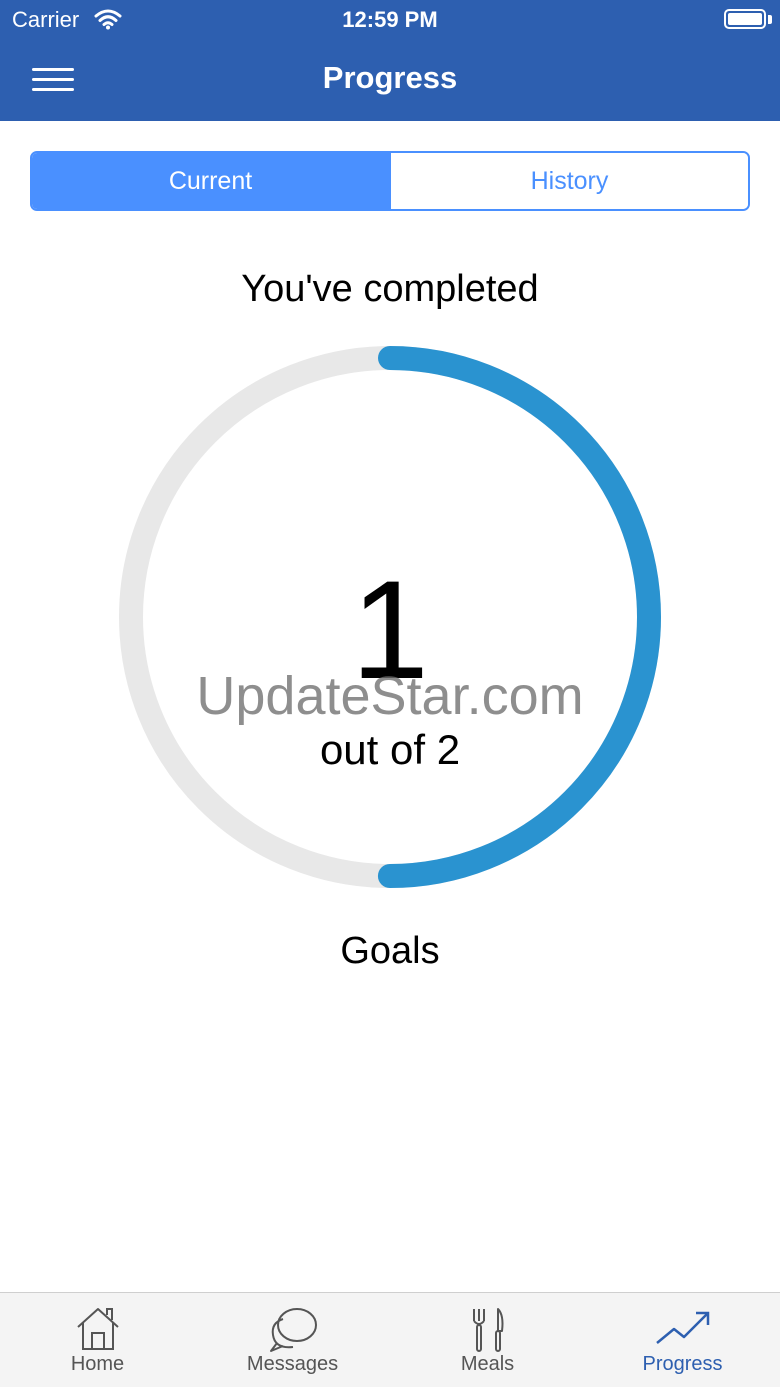 Image resolution: width=780 pixels, height=1387 pixels. What do you see at coordinates (770, 19) in the screenshot?
I see `battery-nub` at bounding box center [770, 19].